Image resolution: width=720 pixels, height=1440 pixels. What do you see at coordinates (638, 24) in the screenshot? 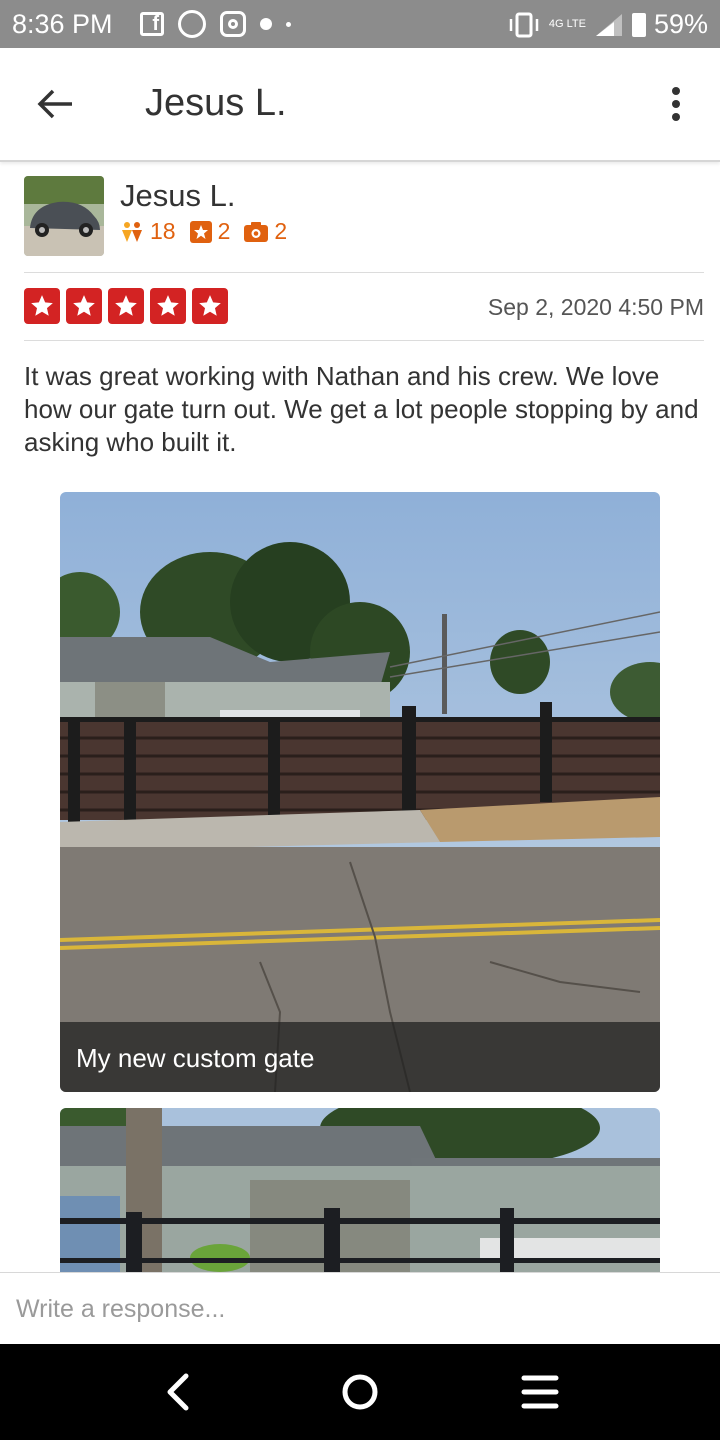
I see `battery-icon` at bounding box center [638, 24].